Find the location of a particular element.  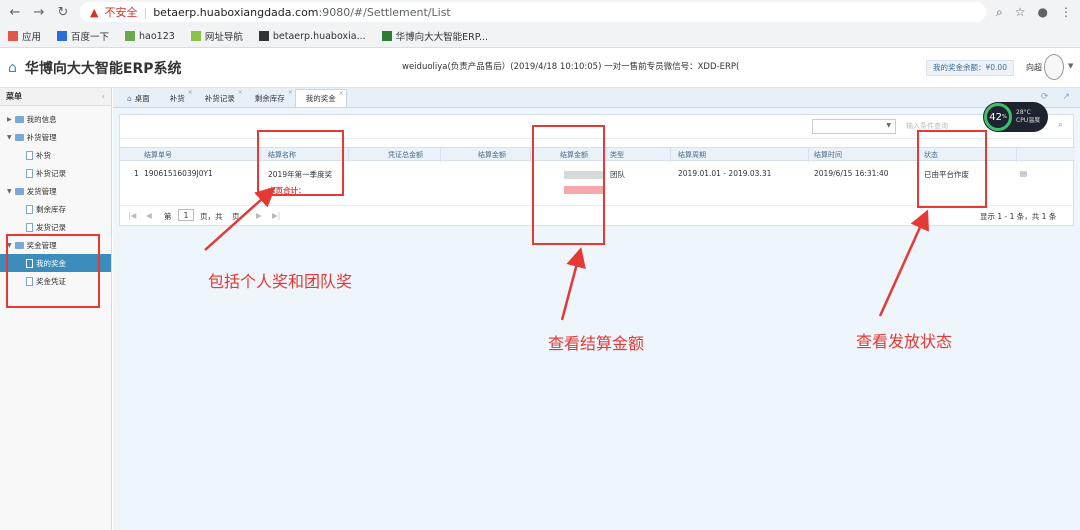

arrow-to-status is located at coordinates (903, 263).